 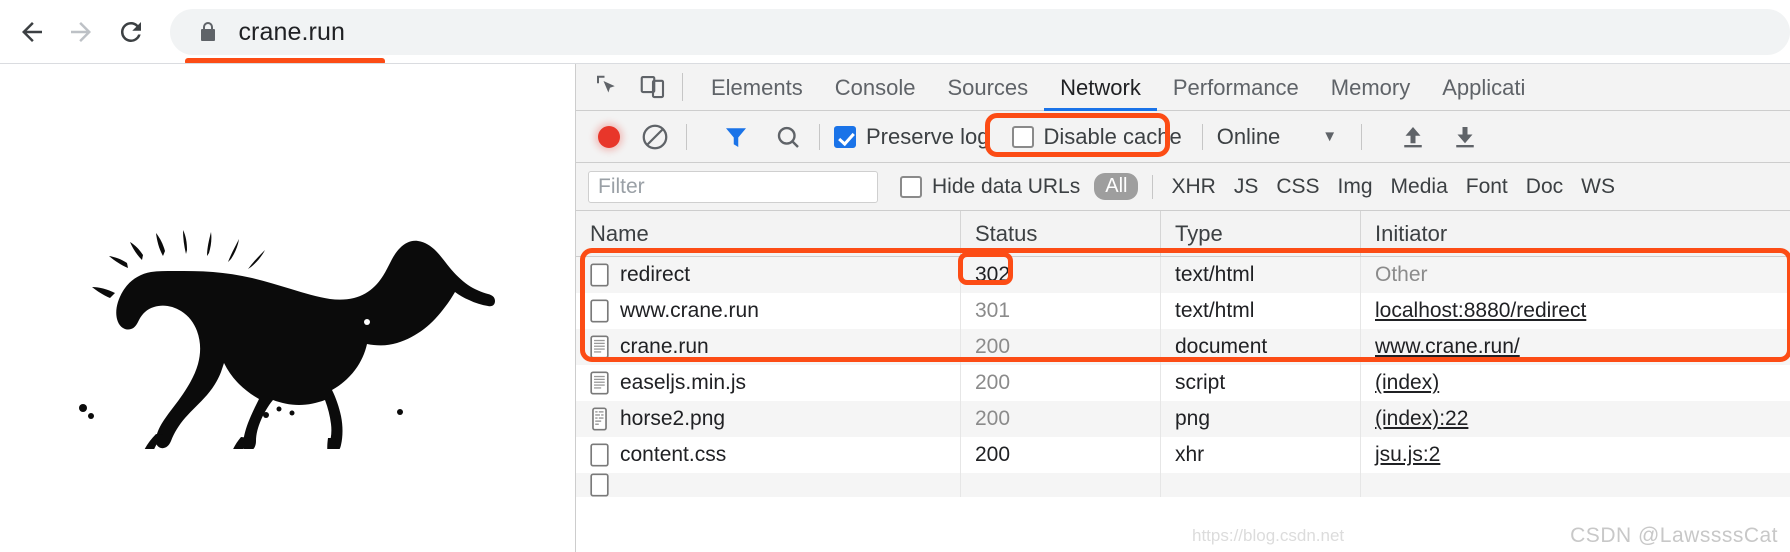 I want to click on hide-data-urls-checkbox, so click(x=911, y=186).